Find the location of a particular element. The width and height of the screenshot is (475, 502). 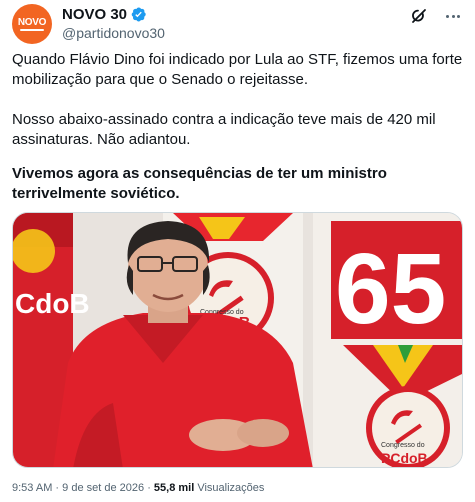

views-label: Visualizações is located at coordinates (231, 488).